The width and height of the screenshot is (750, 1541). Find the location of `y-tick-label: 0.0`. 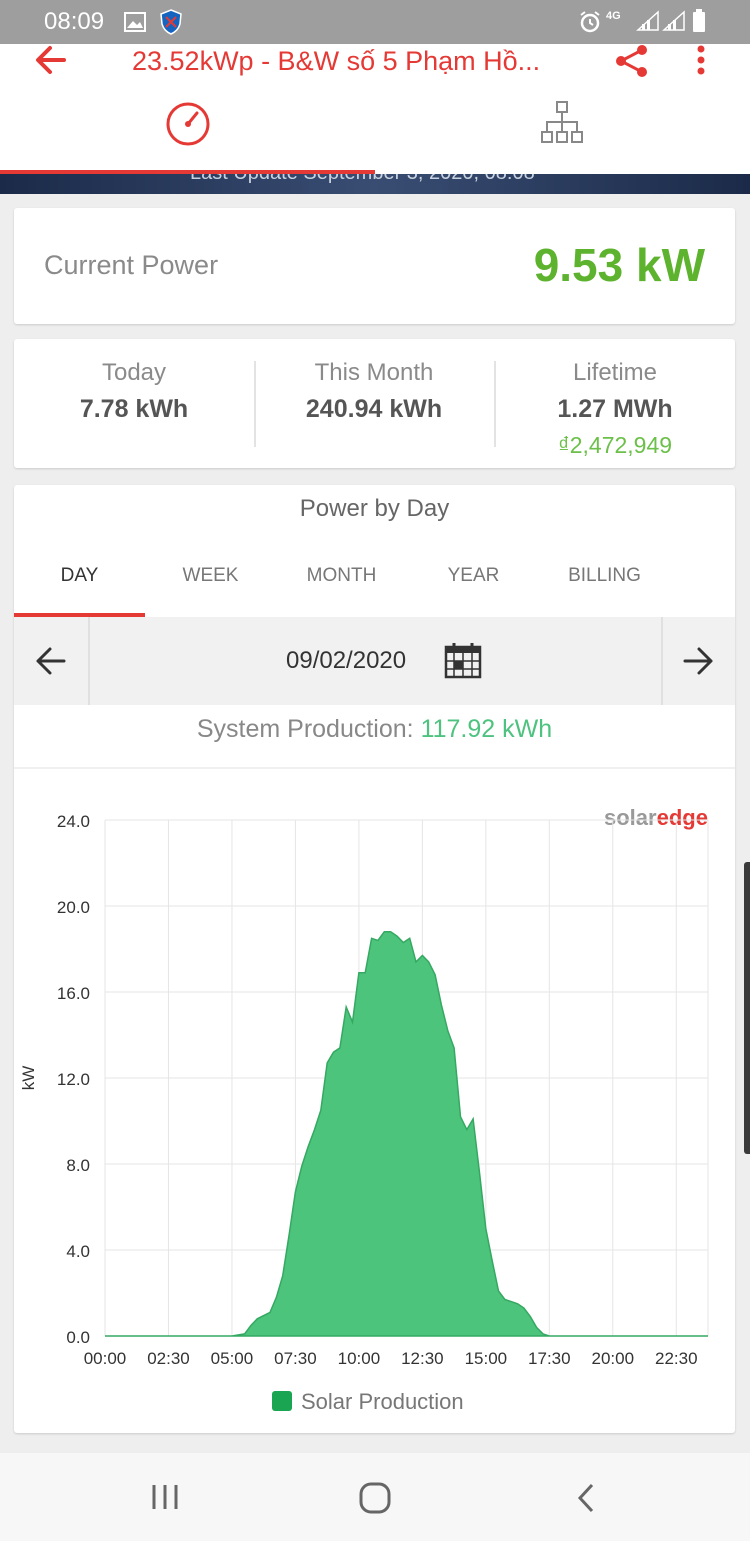

y-tick-label: 0.0 is located at coordinates (78, 1337).